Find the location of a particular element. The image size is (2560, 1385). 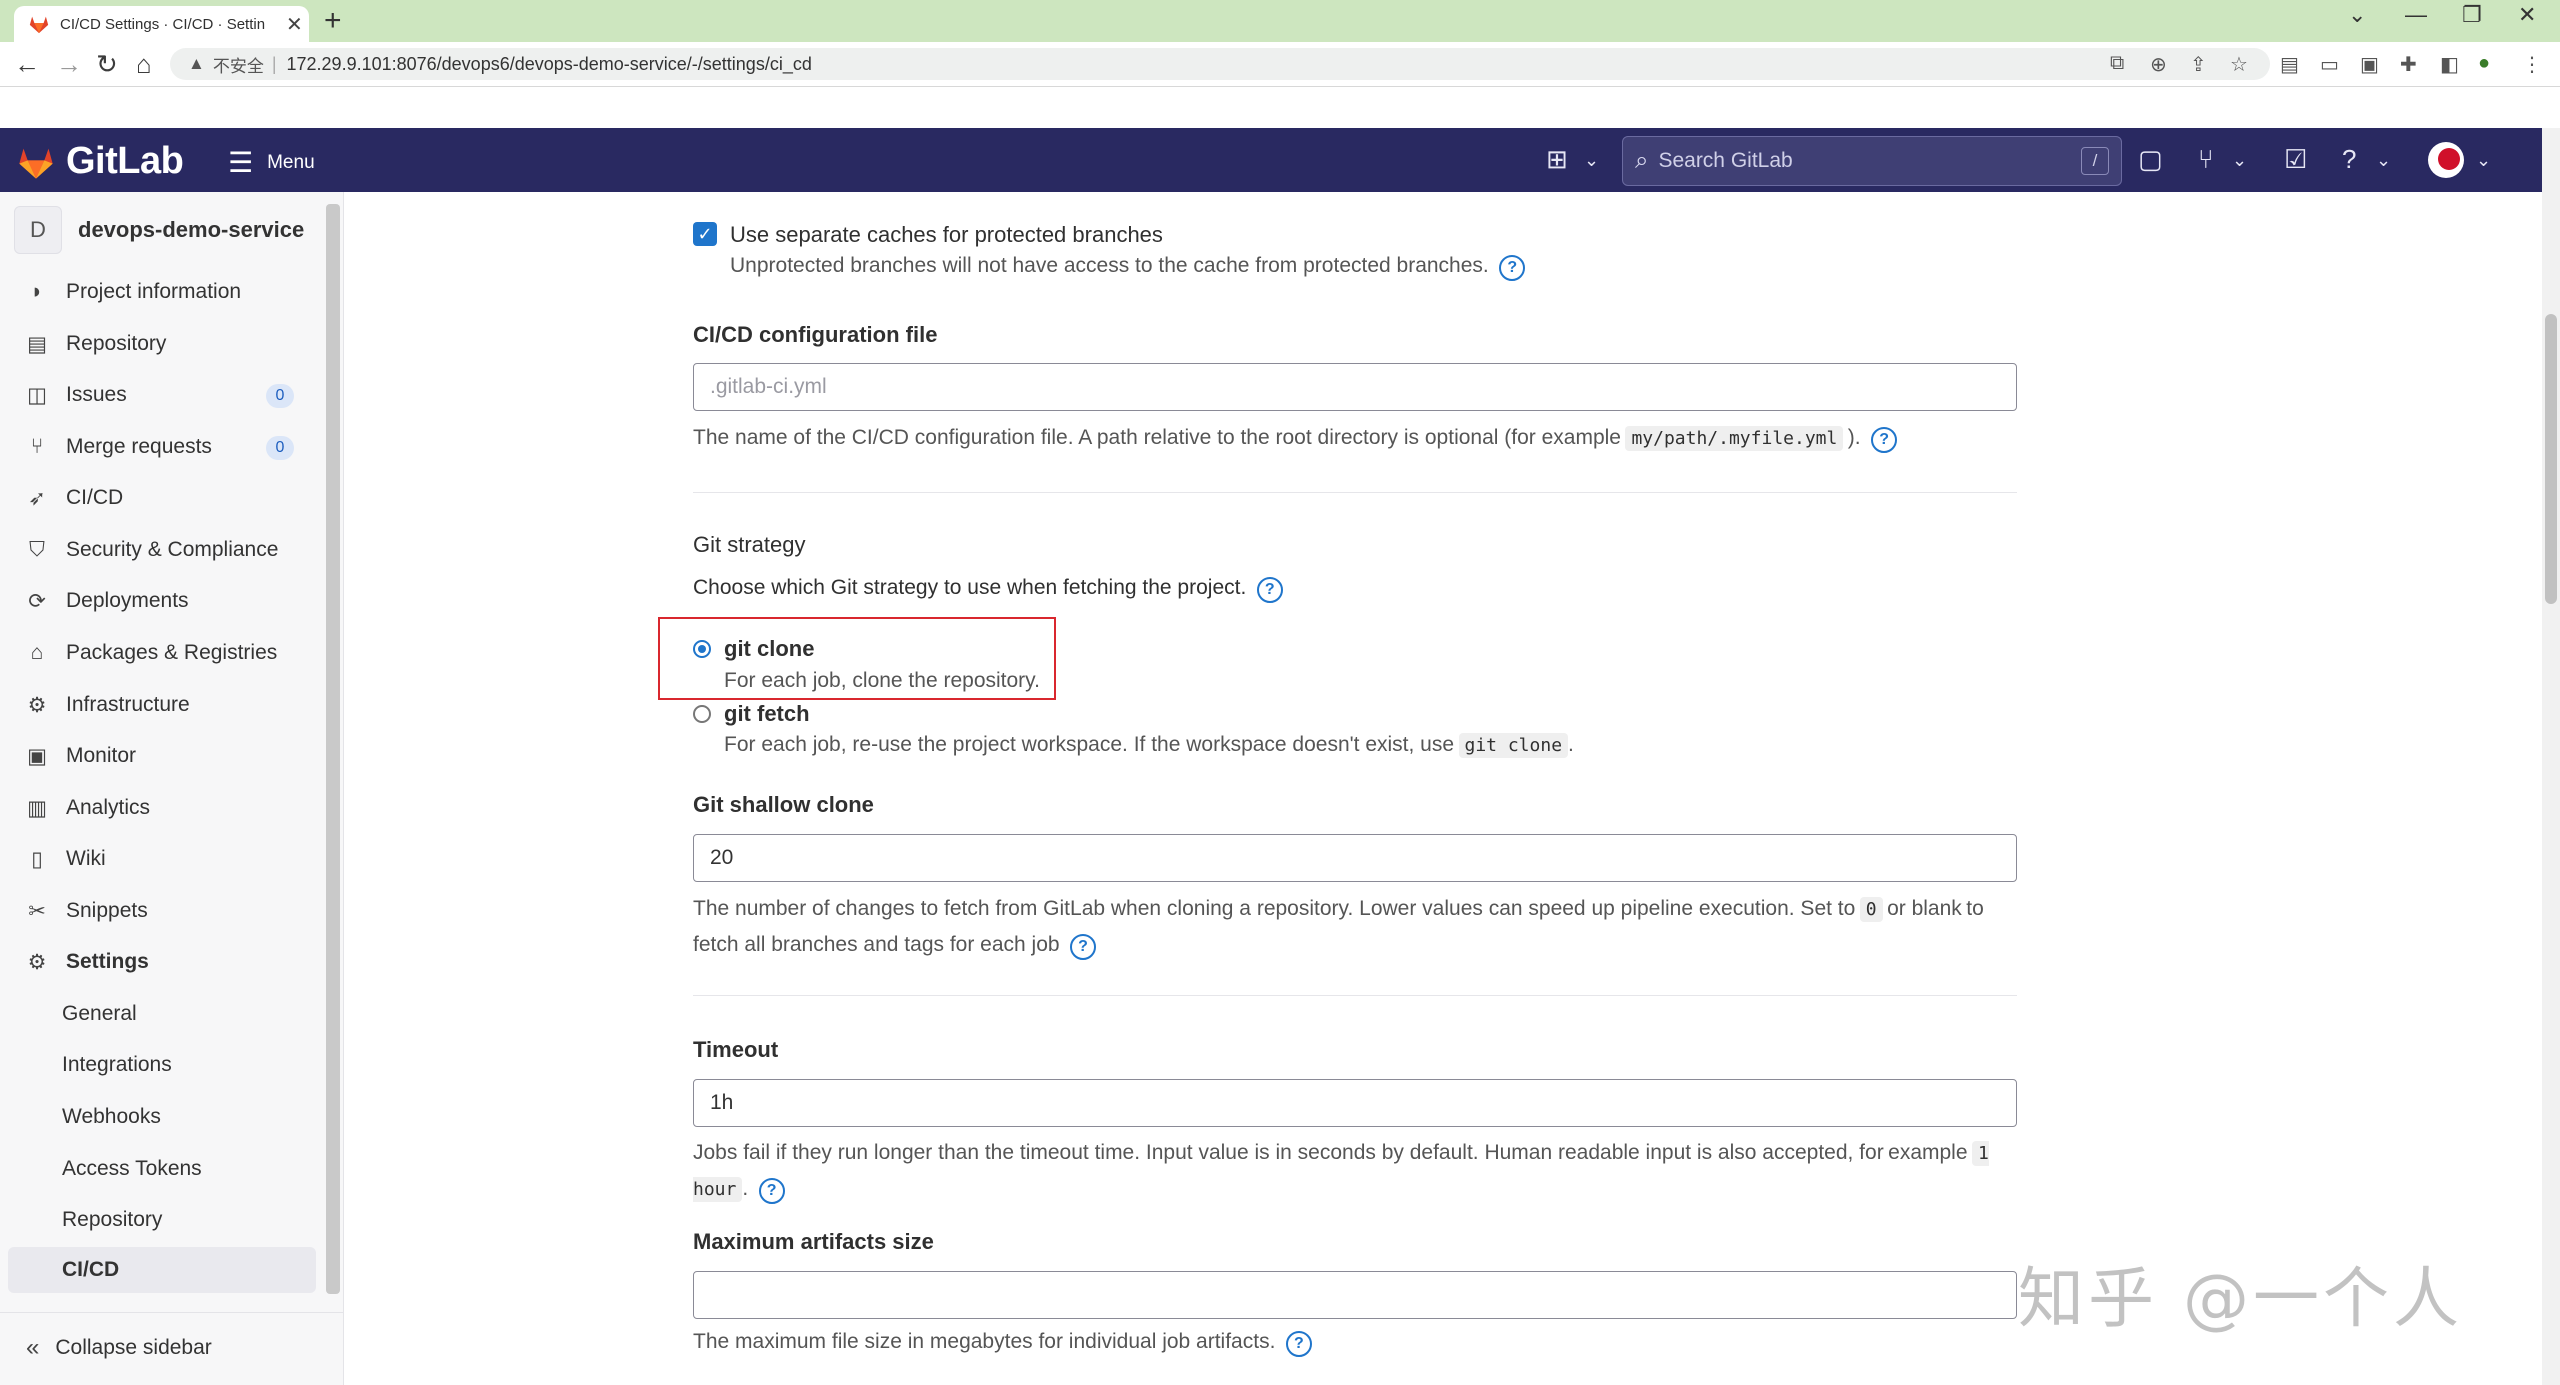

new-tab-button: + is located at coordinates (333, 21).